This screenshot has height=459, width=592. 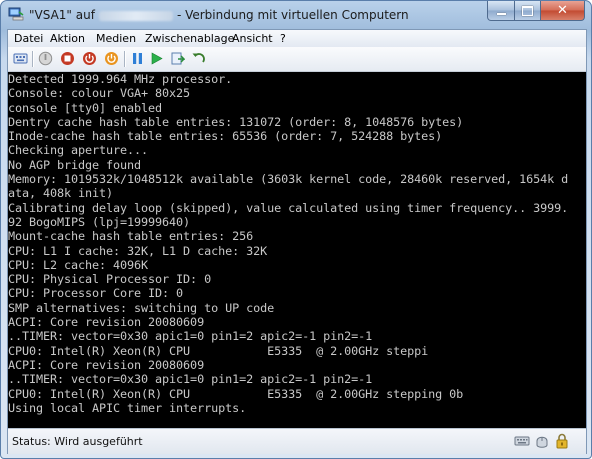 I want to click on minimize-button, so click(x=501, y=11).